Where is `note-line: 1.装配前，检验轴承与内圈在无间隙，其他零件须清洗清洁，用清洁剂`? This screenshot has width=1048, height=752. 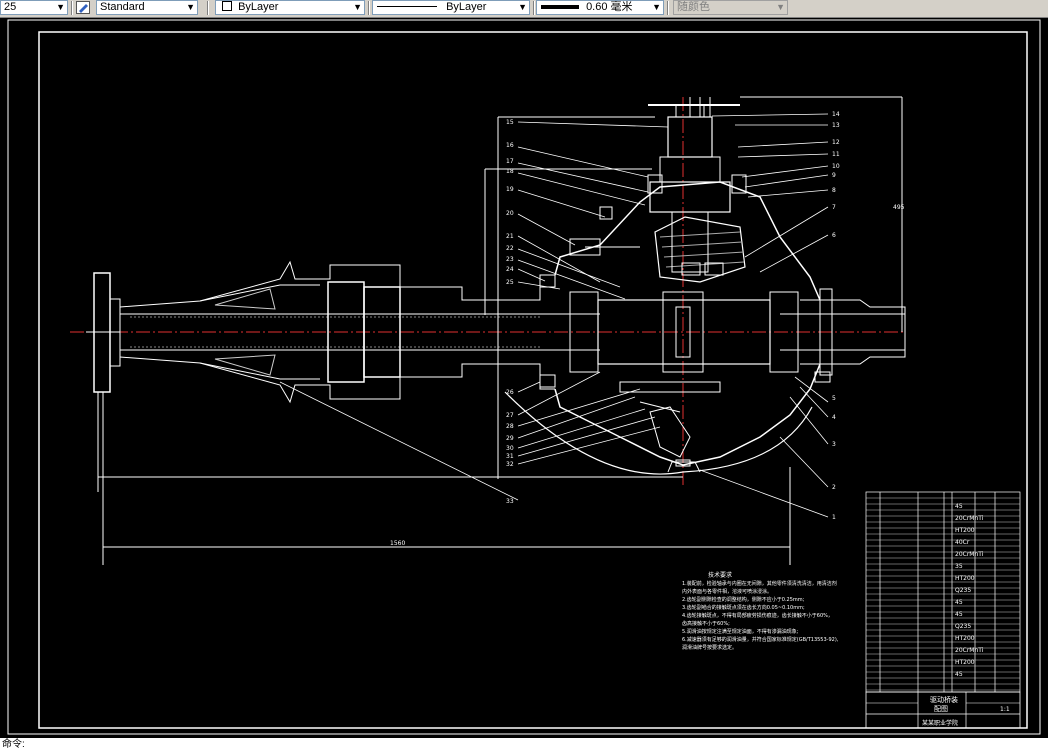 note-line: 1.装配前，检验轴承与内圈在无间隙，其他零件须清洗清洁，用清洁剂 is located at coordinates (759, 583).